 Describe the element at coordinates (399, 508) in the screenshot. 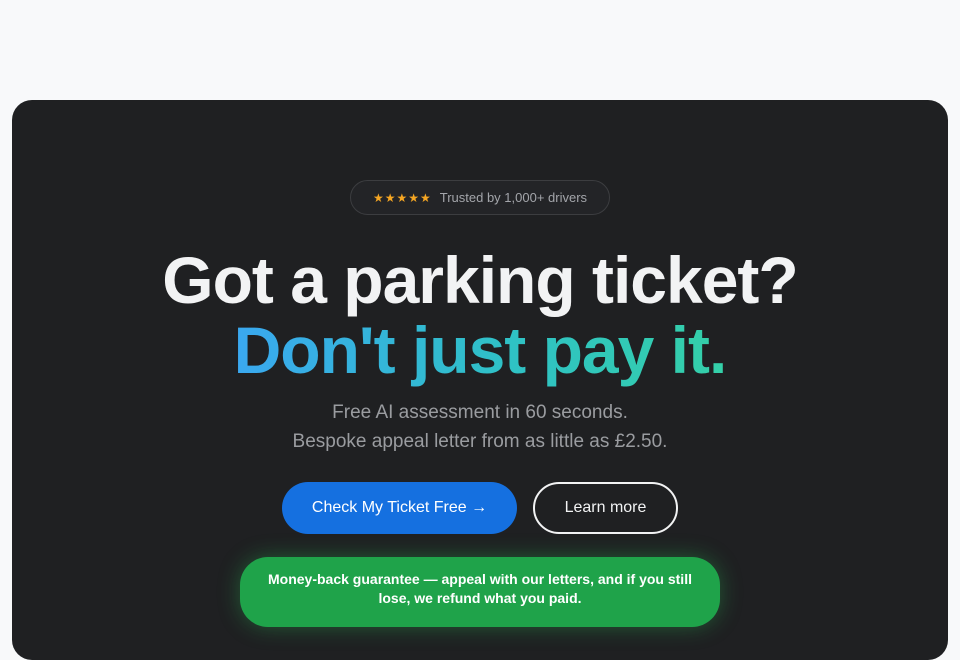

I see `check-ticket-button: Check My Ticket Free →` at that location.